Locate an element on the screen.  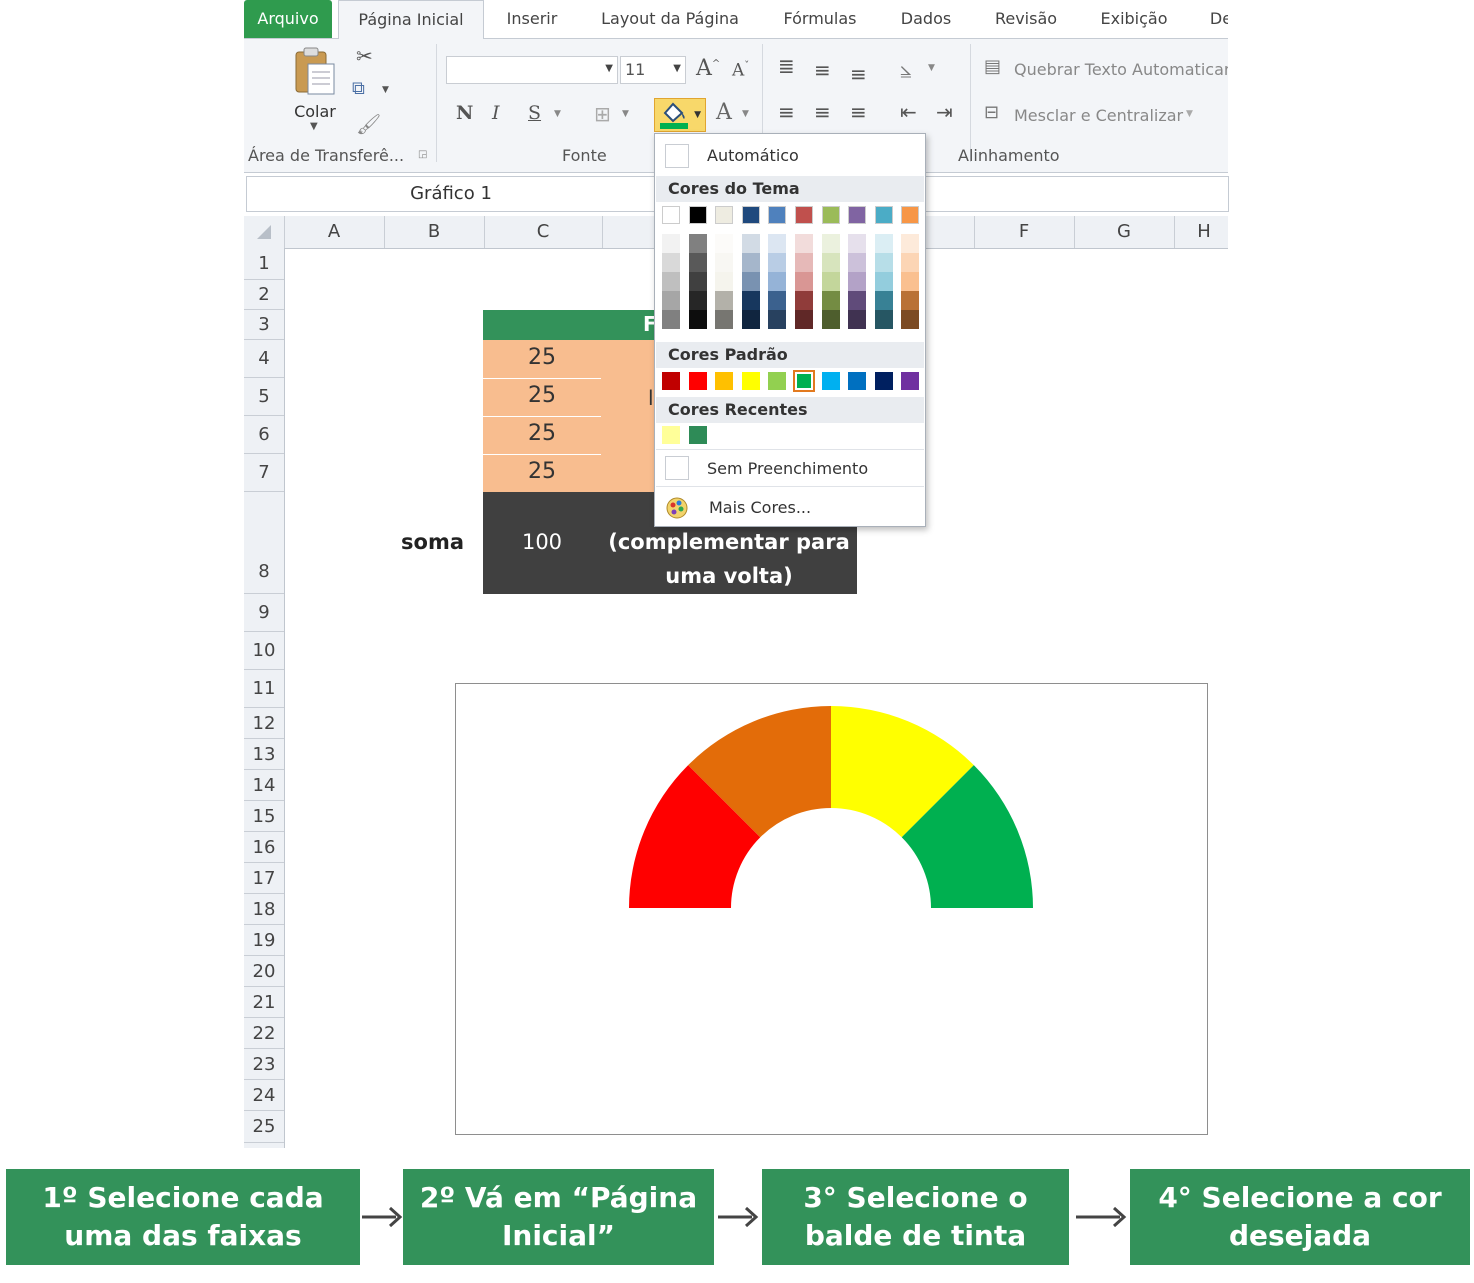
column-header-g: G is located at coordinates (1124, 232).